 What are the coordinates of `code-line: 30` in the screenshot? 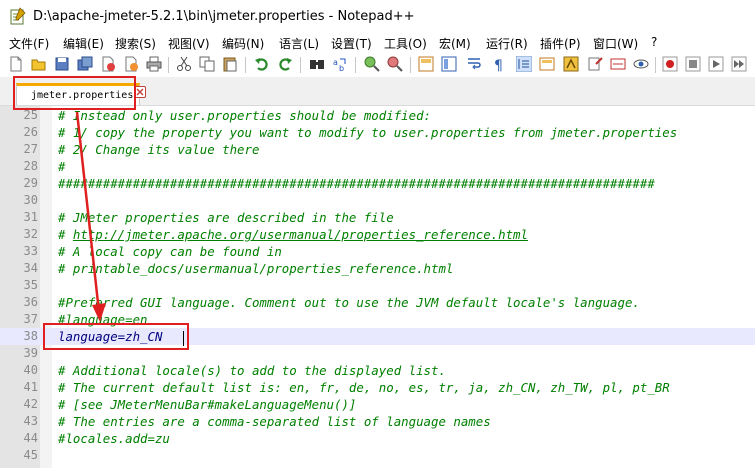 It's located at (377, 200).